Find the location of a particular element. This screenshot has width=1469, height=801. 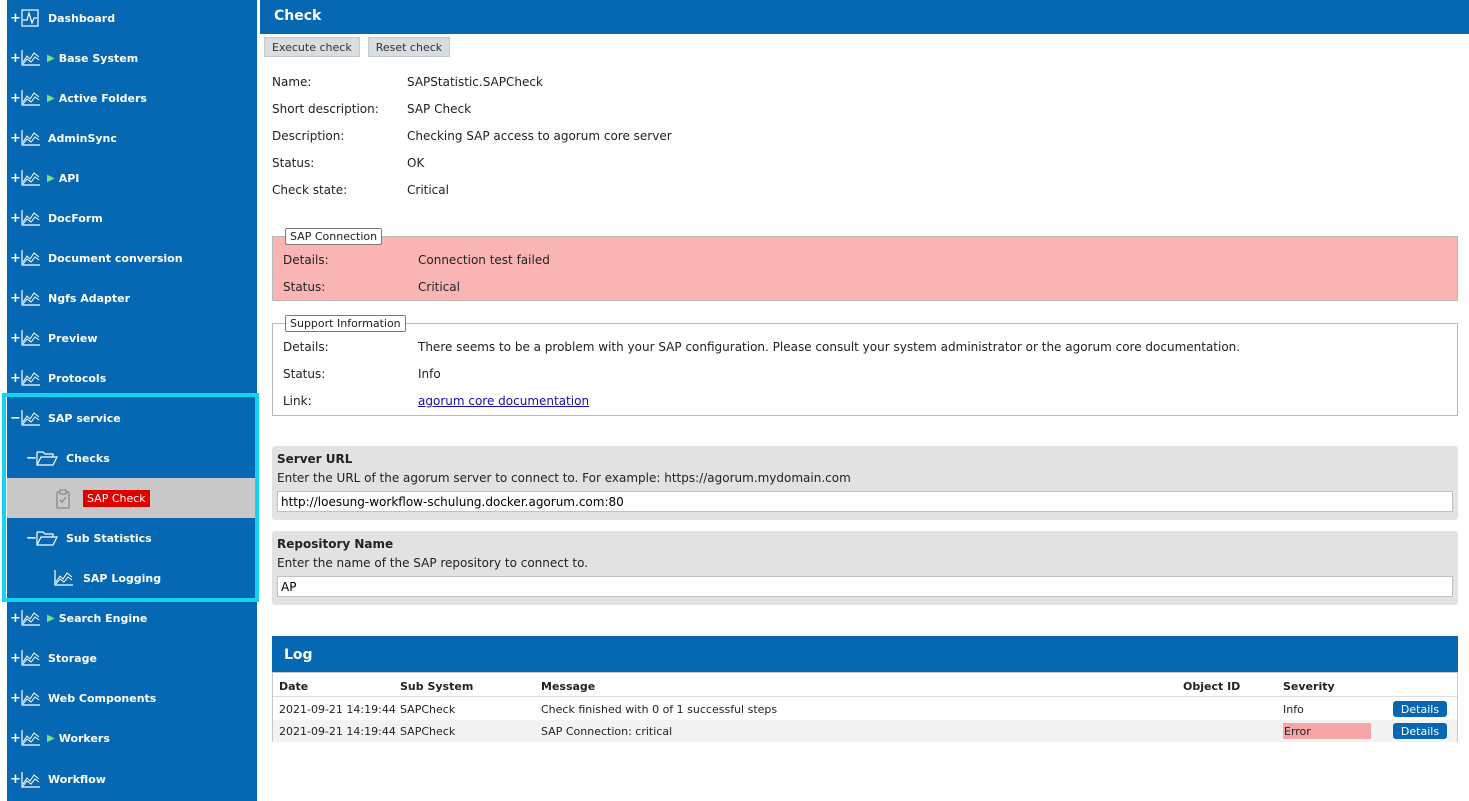

sidebar-item-protocols: + Protocols is located at coordinates (132, 378).